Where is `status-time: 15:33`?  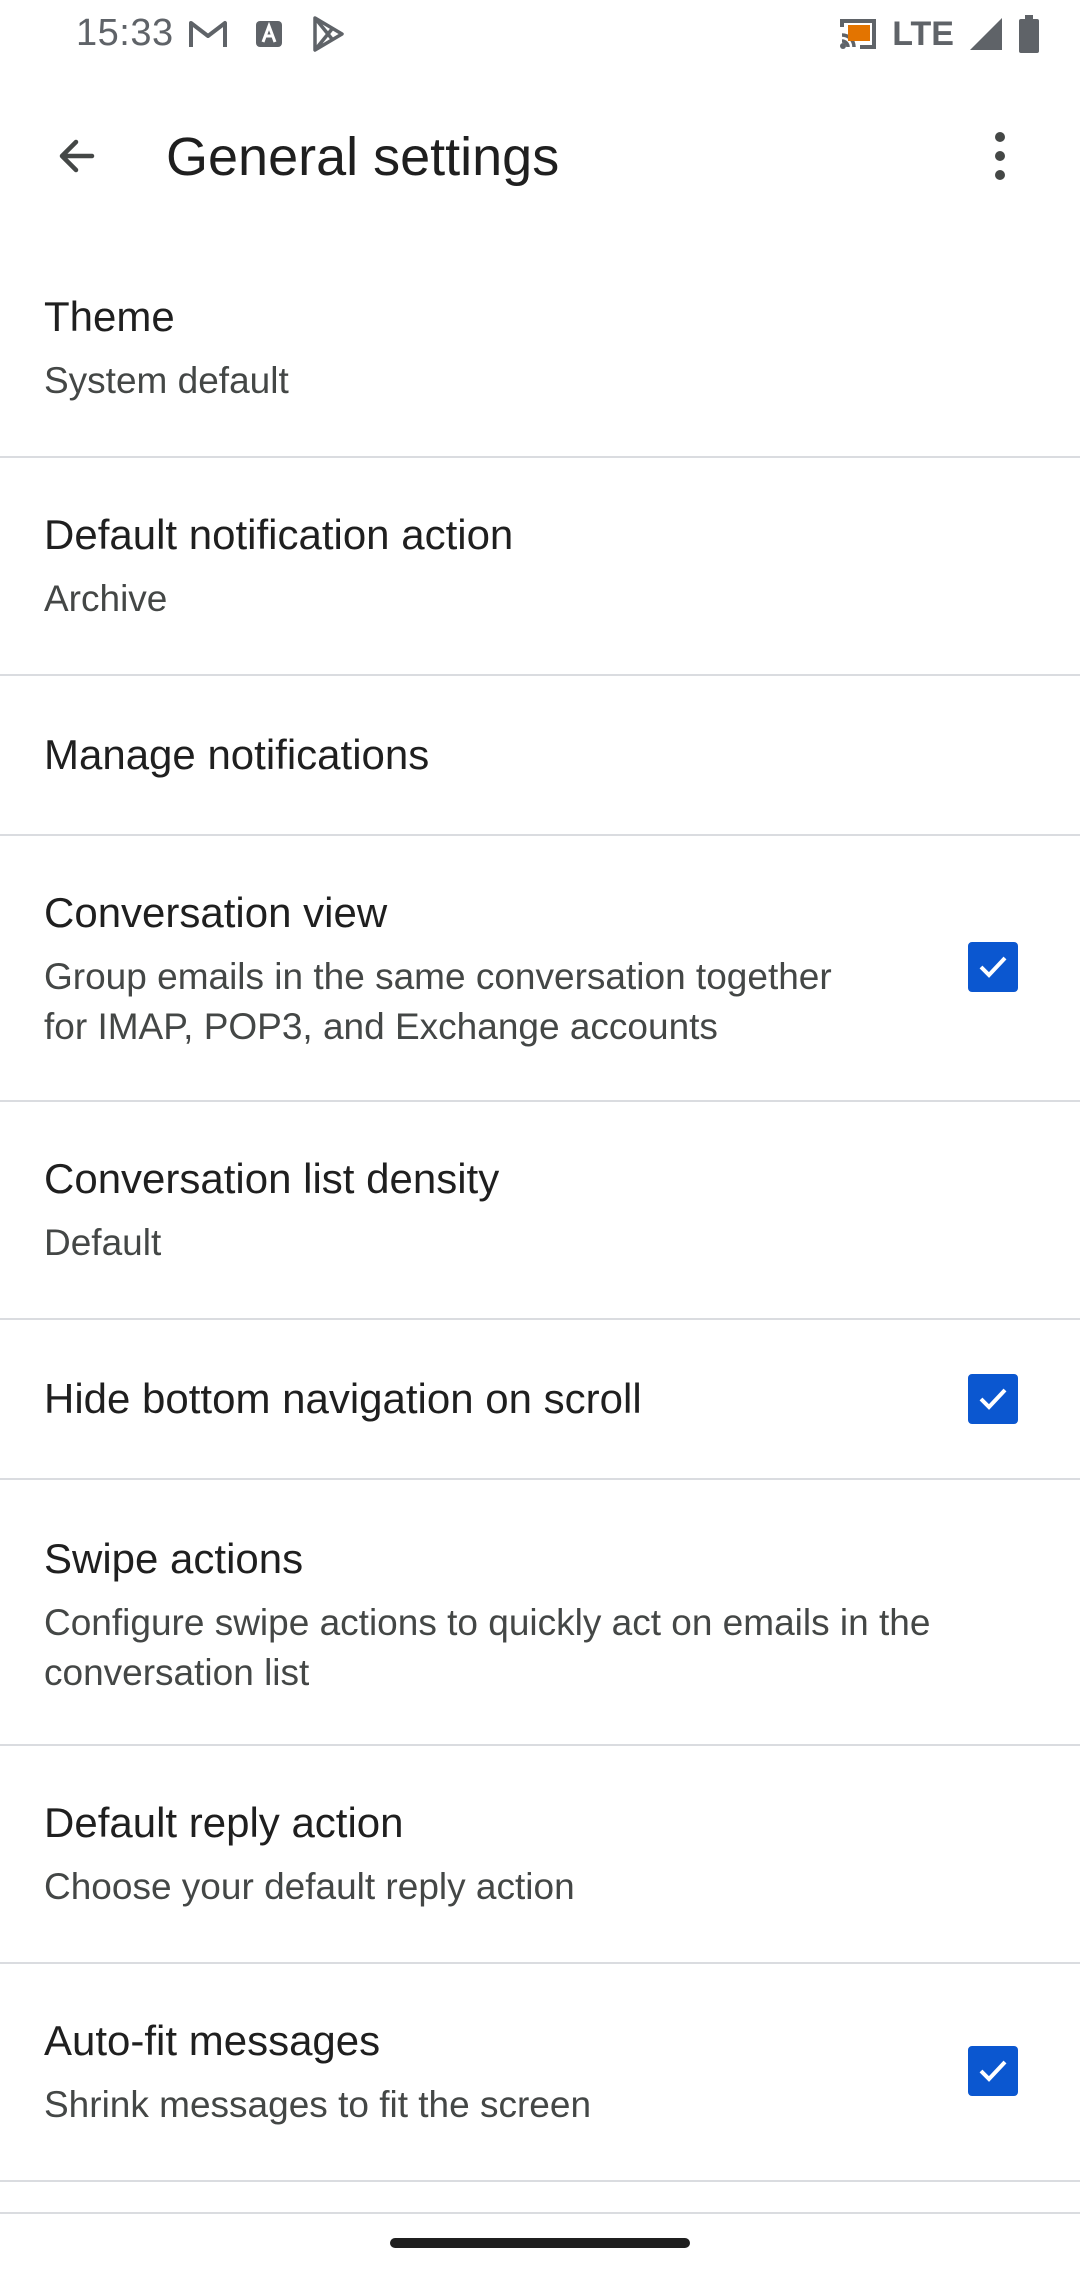 status-time: 15:33 is located at coordinates (125, 33).